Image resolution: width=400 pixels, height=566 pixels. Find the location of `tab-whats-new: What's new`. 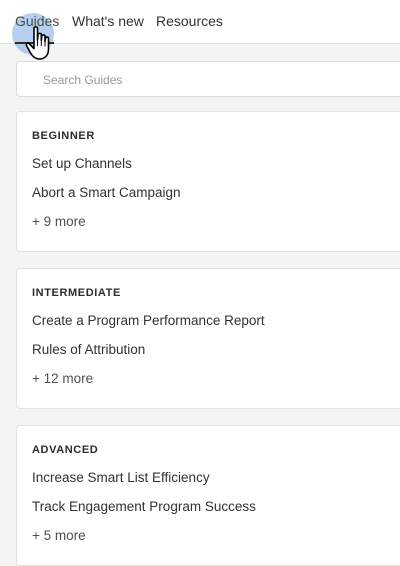

tab-whats-new: What's new is located at coordinates (108, 21).